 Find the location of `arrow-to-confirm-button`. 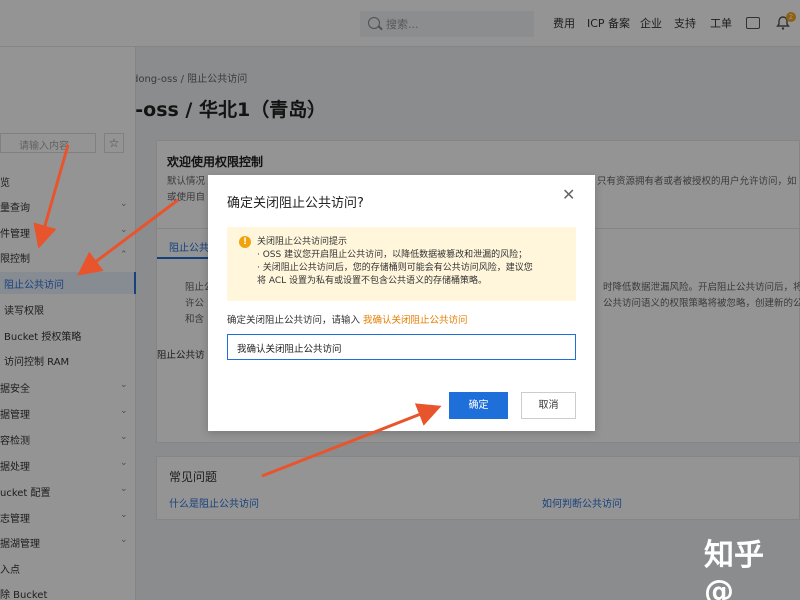

arrow-to-confirm-button is located at coordinates (351, 440).